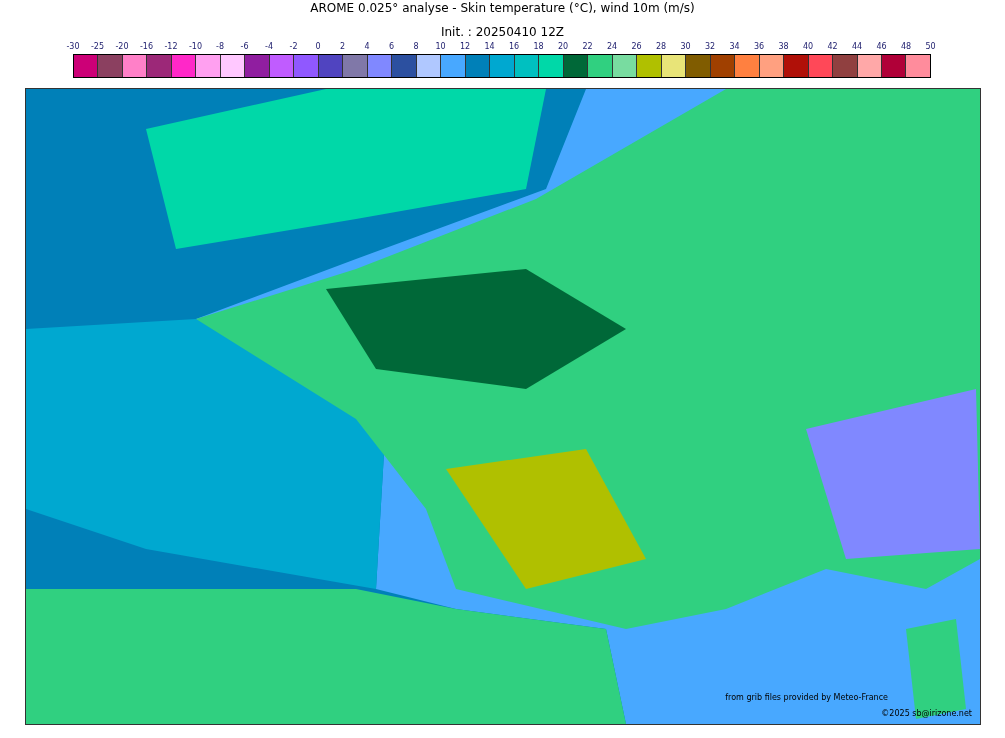 Image resolution: width=1005 pixels, height=738 pixels. I want to click on scale-label: -8, so click(220, 47).